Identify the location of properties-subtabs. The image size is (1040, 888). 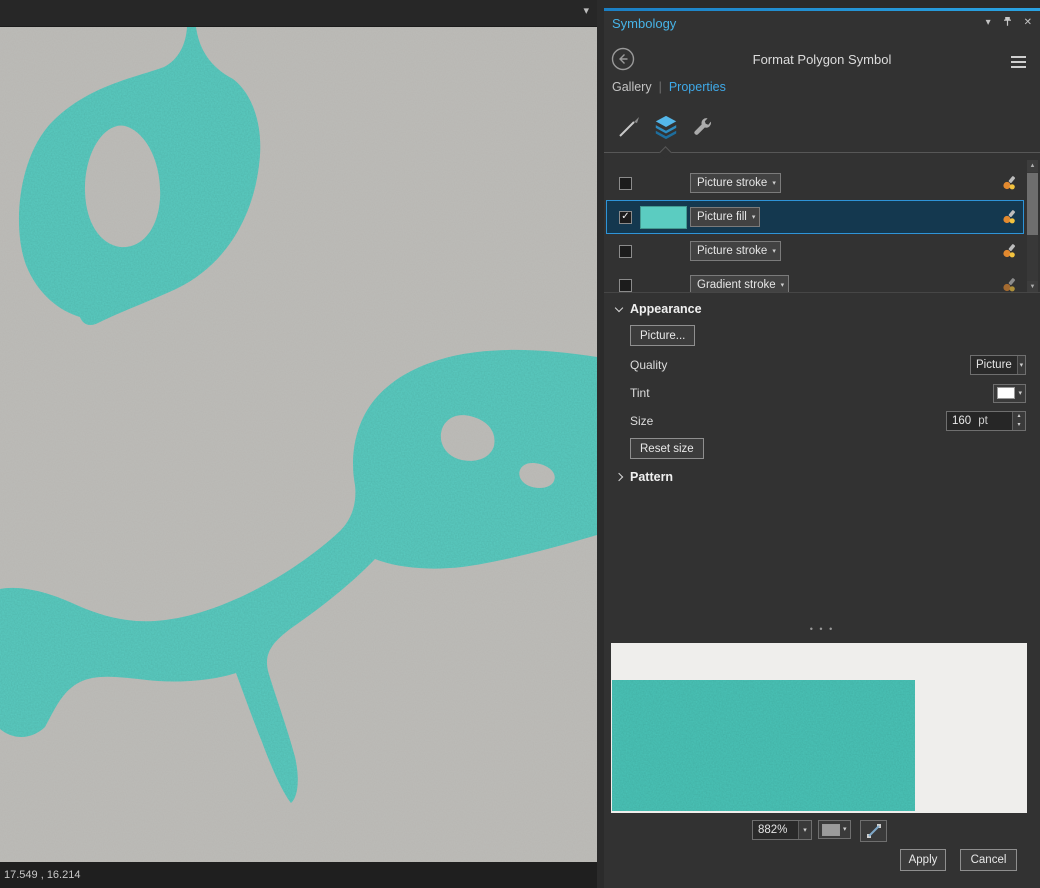
(666, 127).